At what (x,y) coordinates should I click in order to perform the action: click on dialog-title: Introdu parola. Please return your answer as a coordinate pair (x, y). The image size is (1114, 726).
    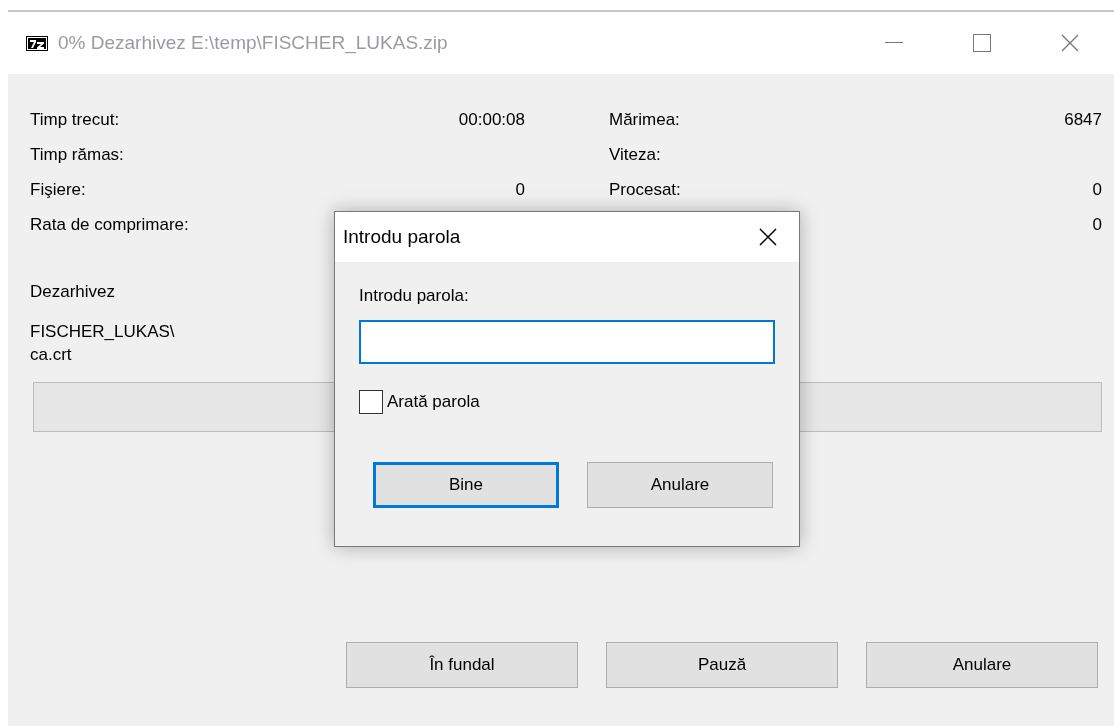
    Looking at the image, I should click on (402, 237).